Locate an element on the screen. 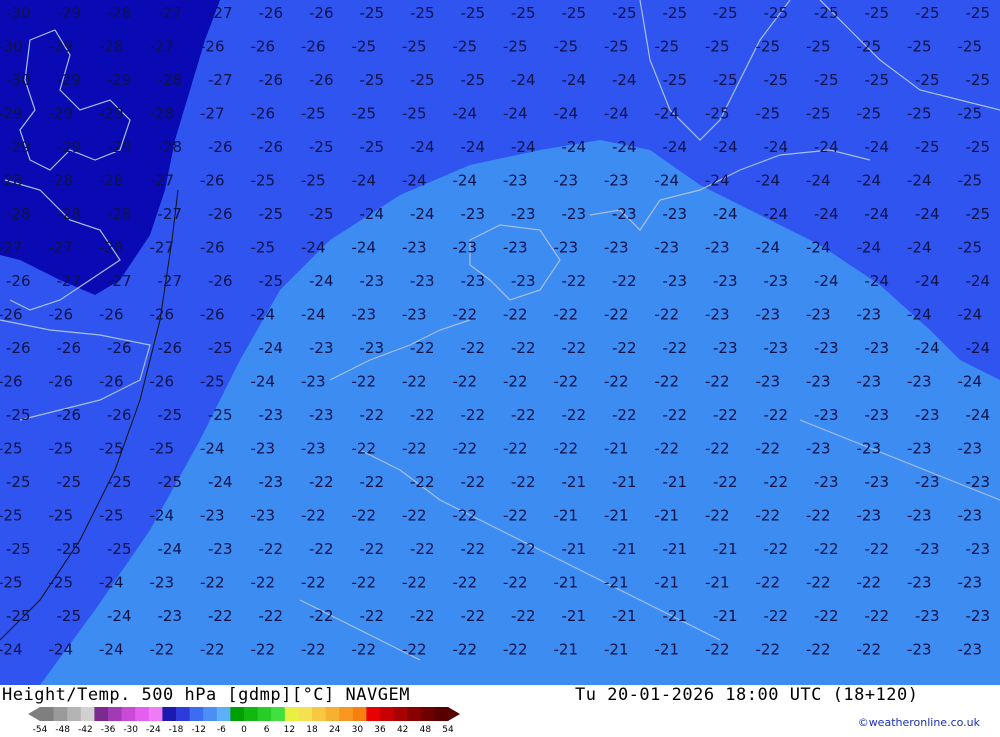  legend-tick-label: -18 is located at coordinates (176, 729).